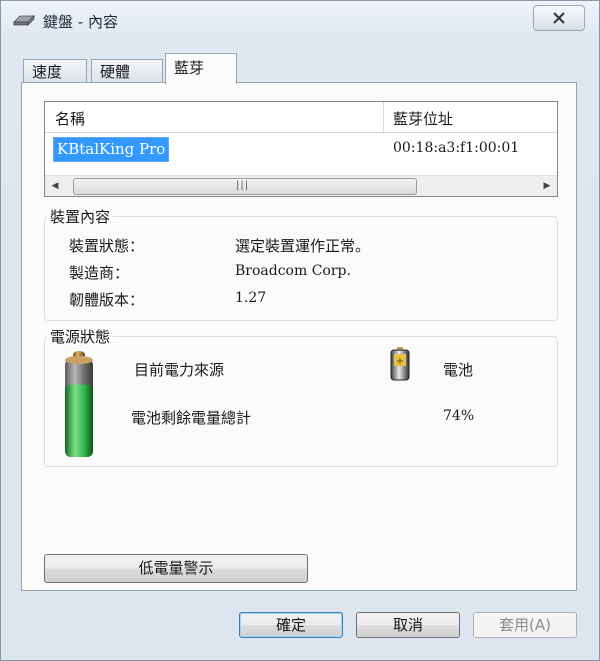 Image resolution: width=600 pixels, height=661 pixels. Describe the element at coordinates (301, 117) in the screenshot. I see `list-header: 名稱 藍芽位址` at that location.